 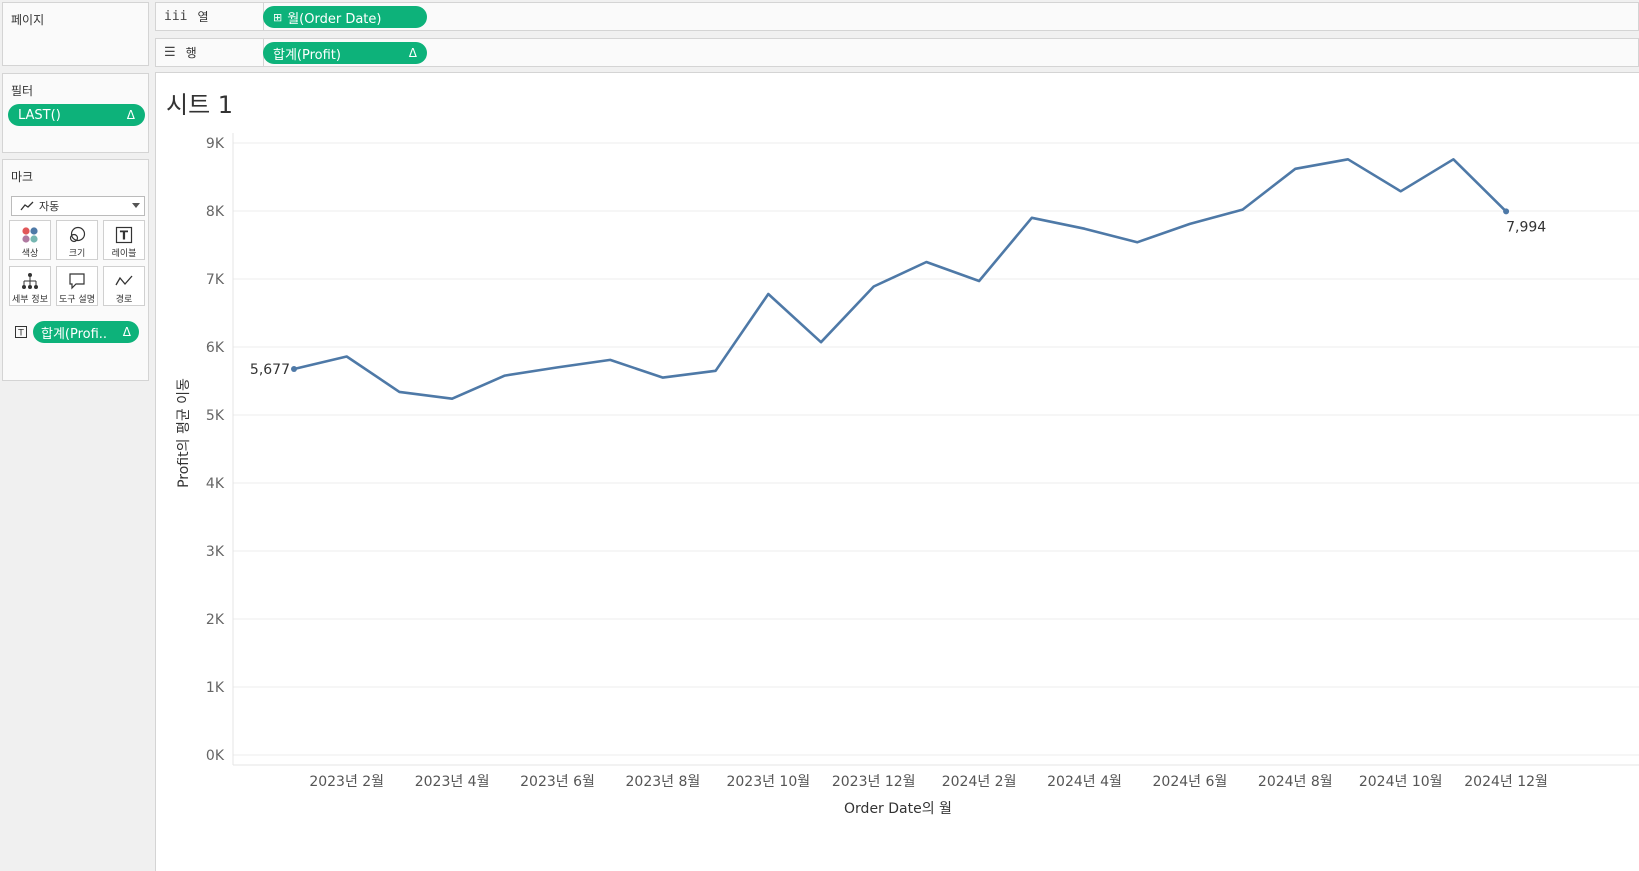 What do you see at coordinates (278, 17) in the screenshot?
I see `expand-icon: ⊞` at bounding box center [278, 17].